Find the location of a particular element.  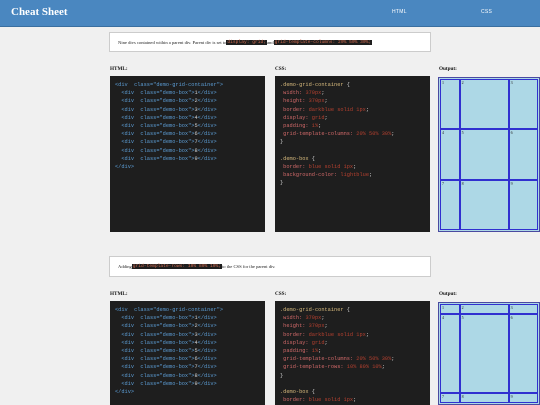

code-line: <div class="demo-box">5</div> is located at coordinates (190, 351).